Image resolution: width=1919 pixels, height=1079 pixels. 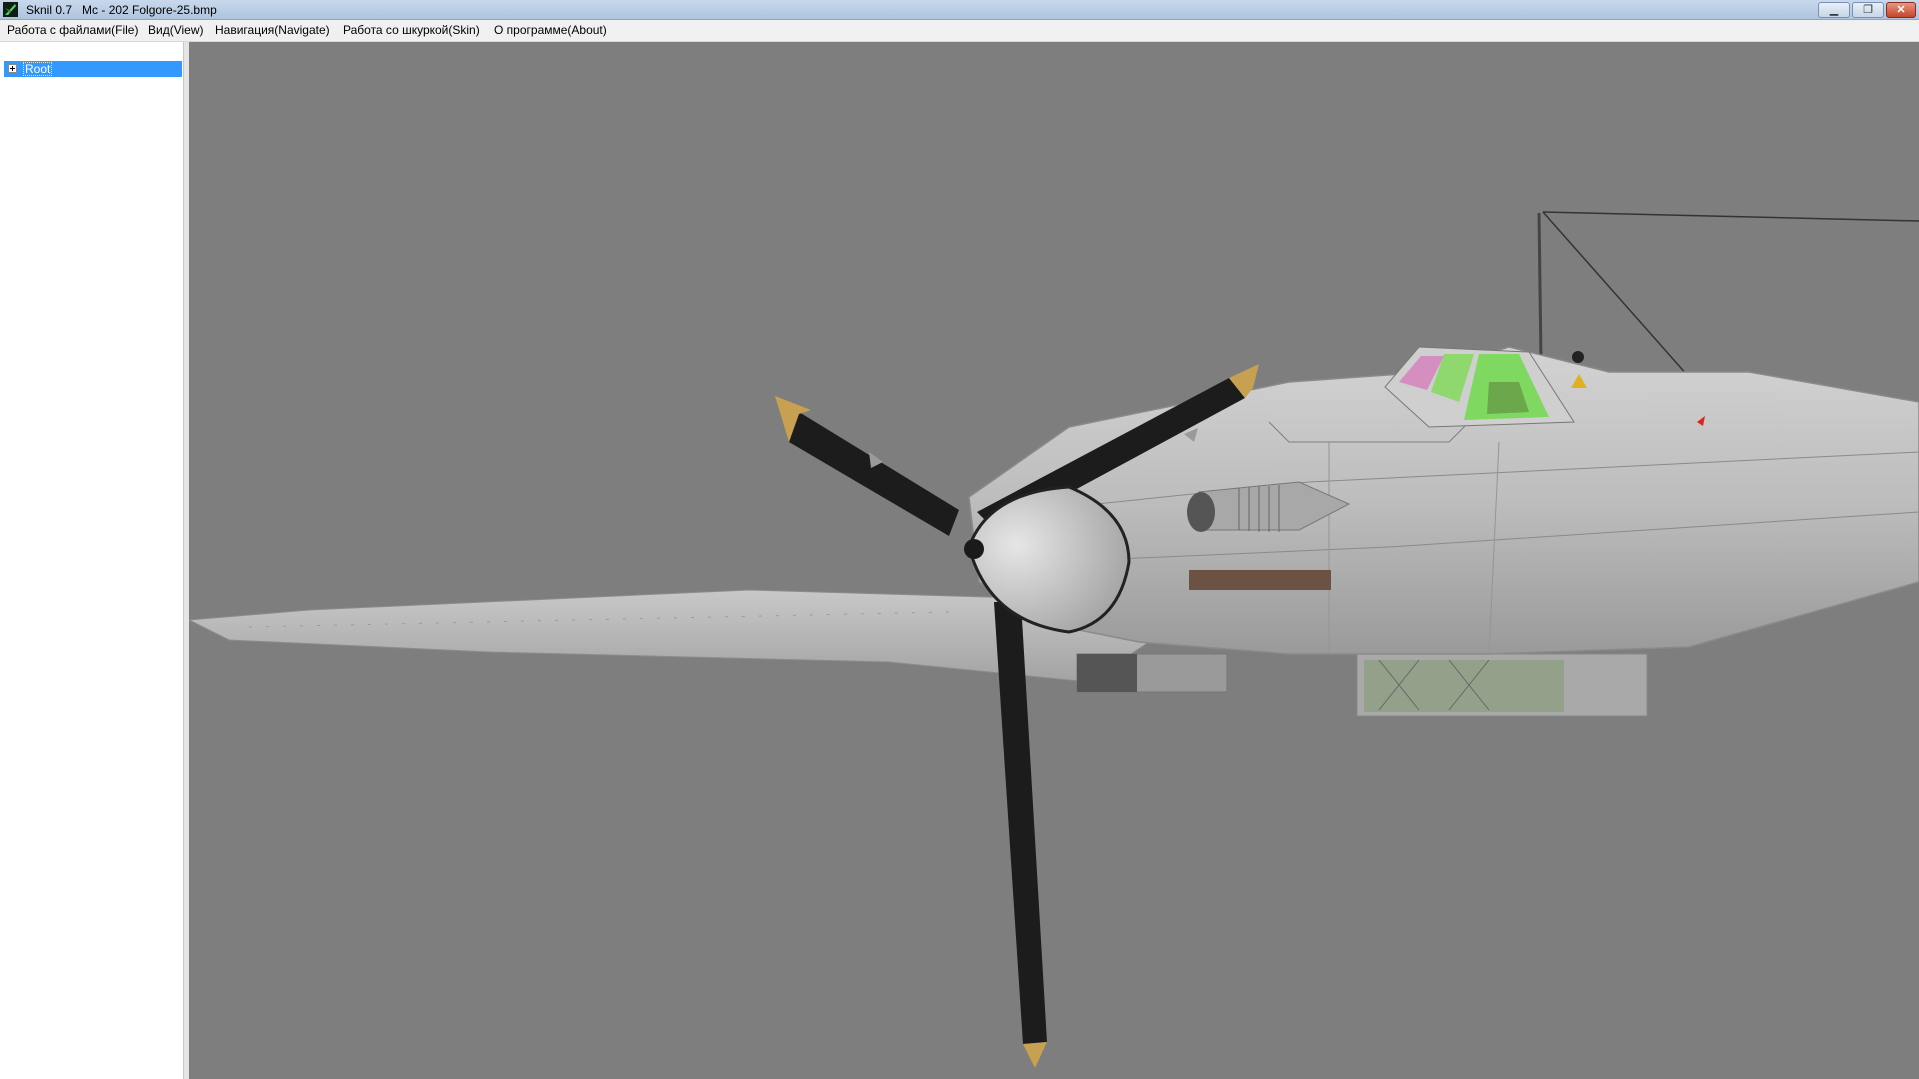 I want to click on minimize-button: ▁, so click(x=1834, y=10).